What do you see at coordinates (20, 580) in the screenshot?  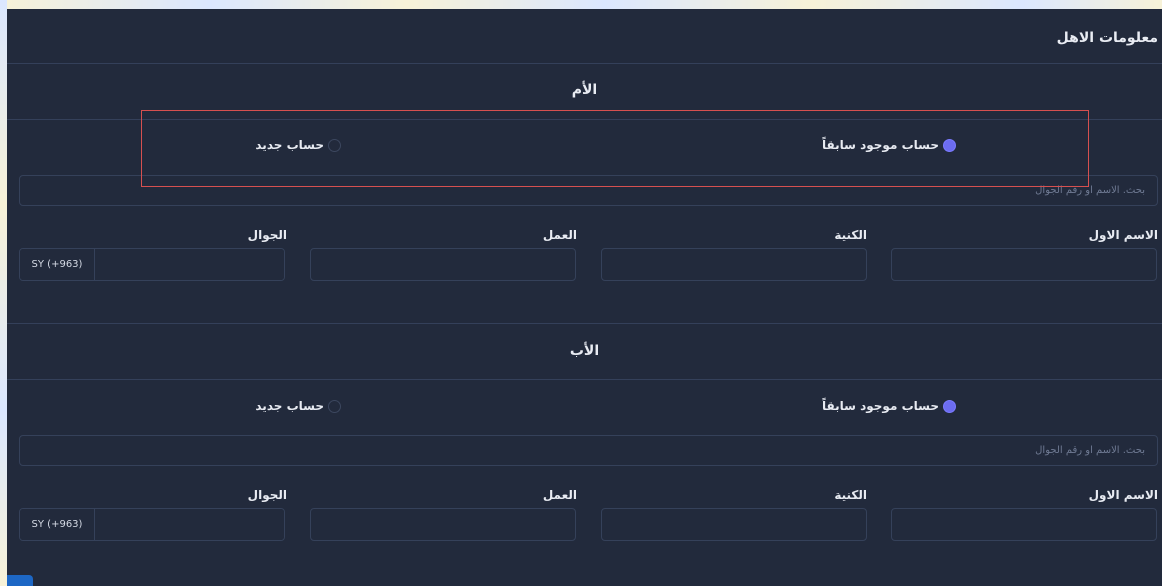 I see `corner-action-button` at bounding box center [20, 580].